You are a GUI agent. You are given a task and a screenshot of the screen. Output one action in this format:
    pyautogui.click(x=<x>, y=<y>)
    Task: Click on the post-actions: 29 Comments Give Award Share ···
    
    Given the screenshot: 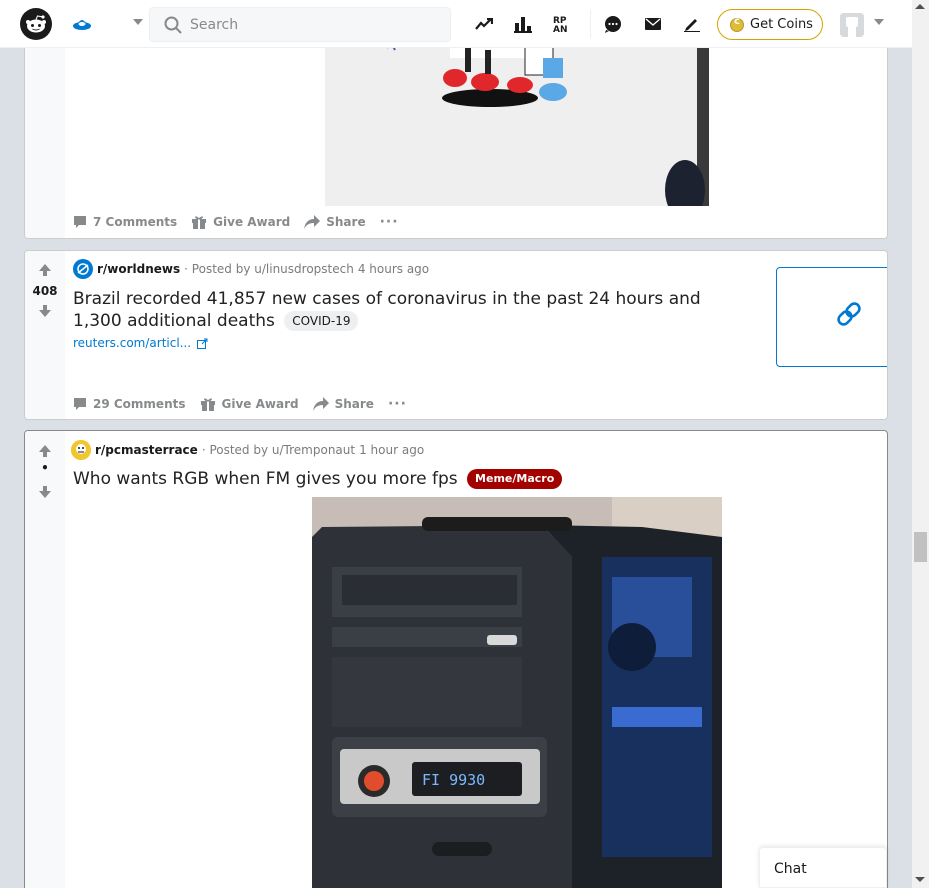 What is the action you would take?
    pyautogui.click(x=247, y=404)
    